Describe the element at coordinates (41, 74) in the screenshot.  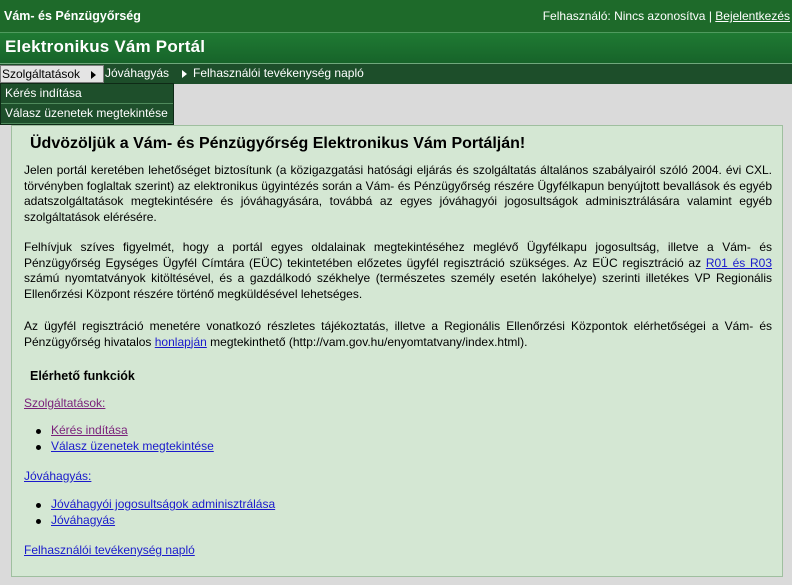
I see `menu-item-label: Szolgáltatások` at that location.